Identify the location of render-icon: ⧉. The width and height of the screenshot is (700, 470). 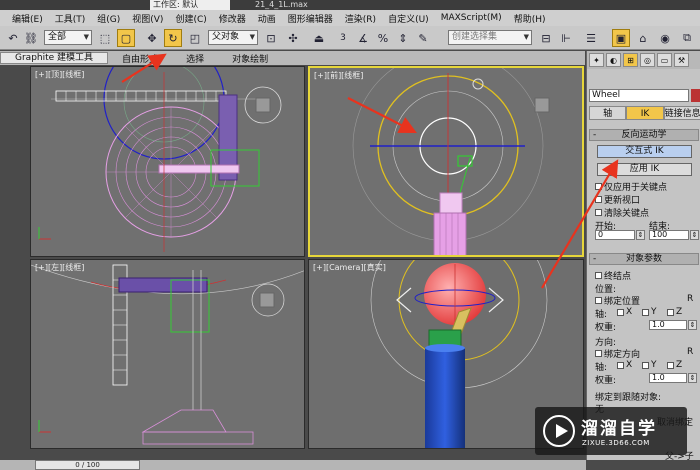
(687, 38).